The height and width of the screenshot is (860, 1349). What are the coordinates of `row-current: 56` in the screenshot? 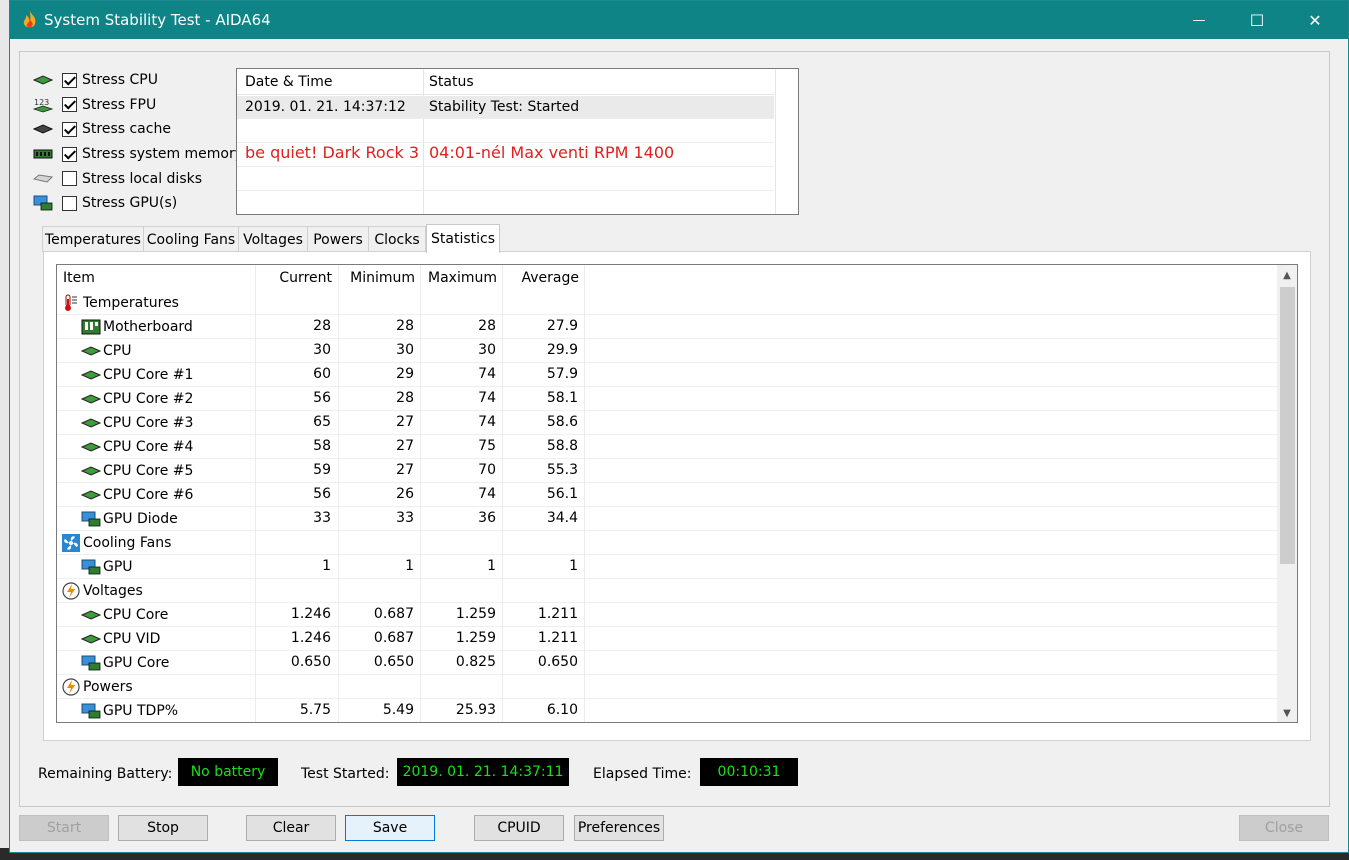 It's located at (322, 398).